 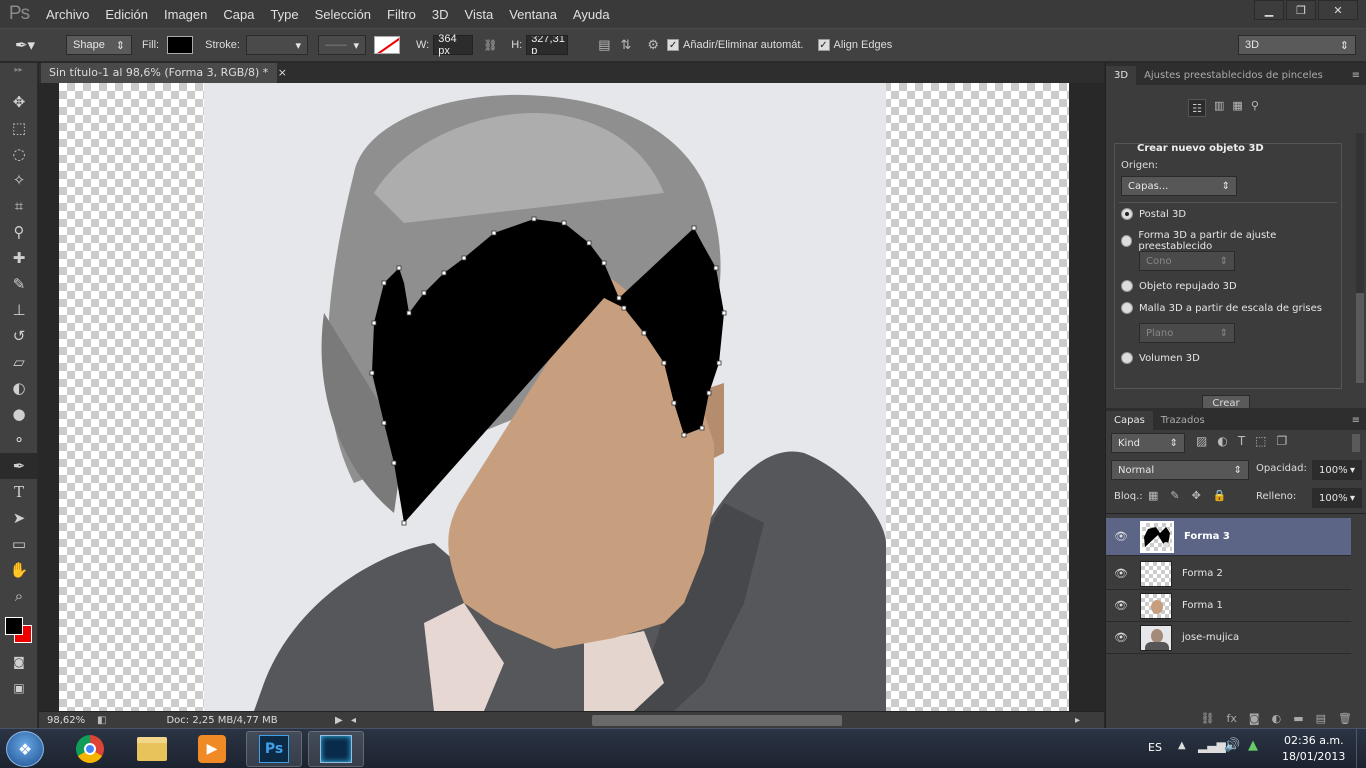 I want to click on color-swatches, so click(x=18, y=632).